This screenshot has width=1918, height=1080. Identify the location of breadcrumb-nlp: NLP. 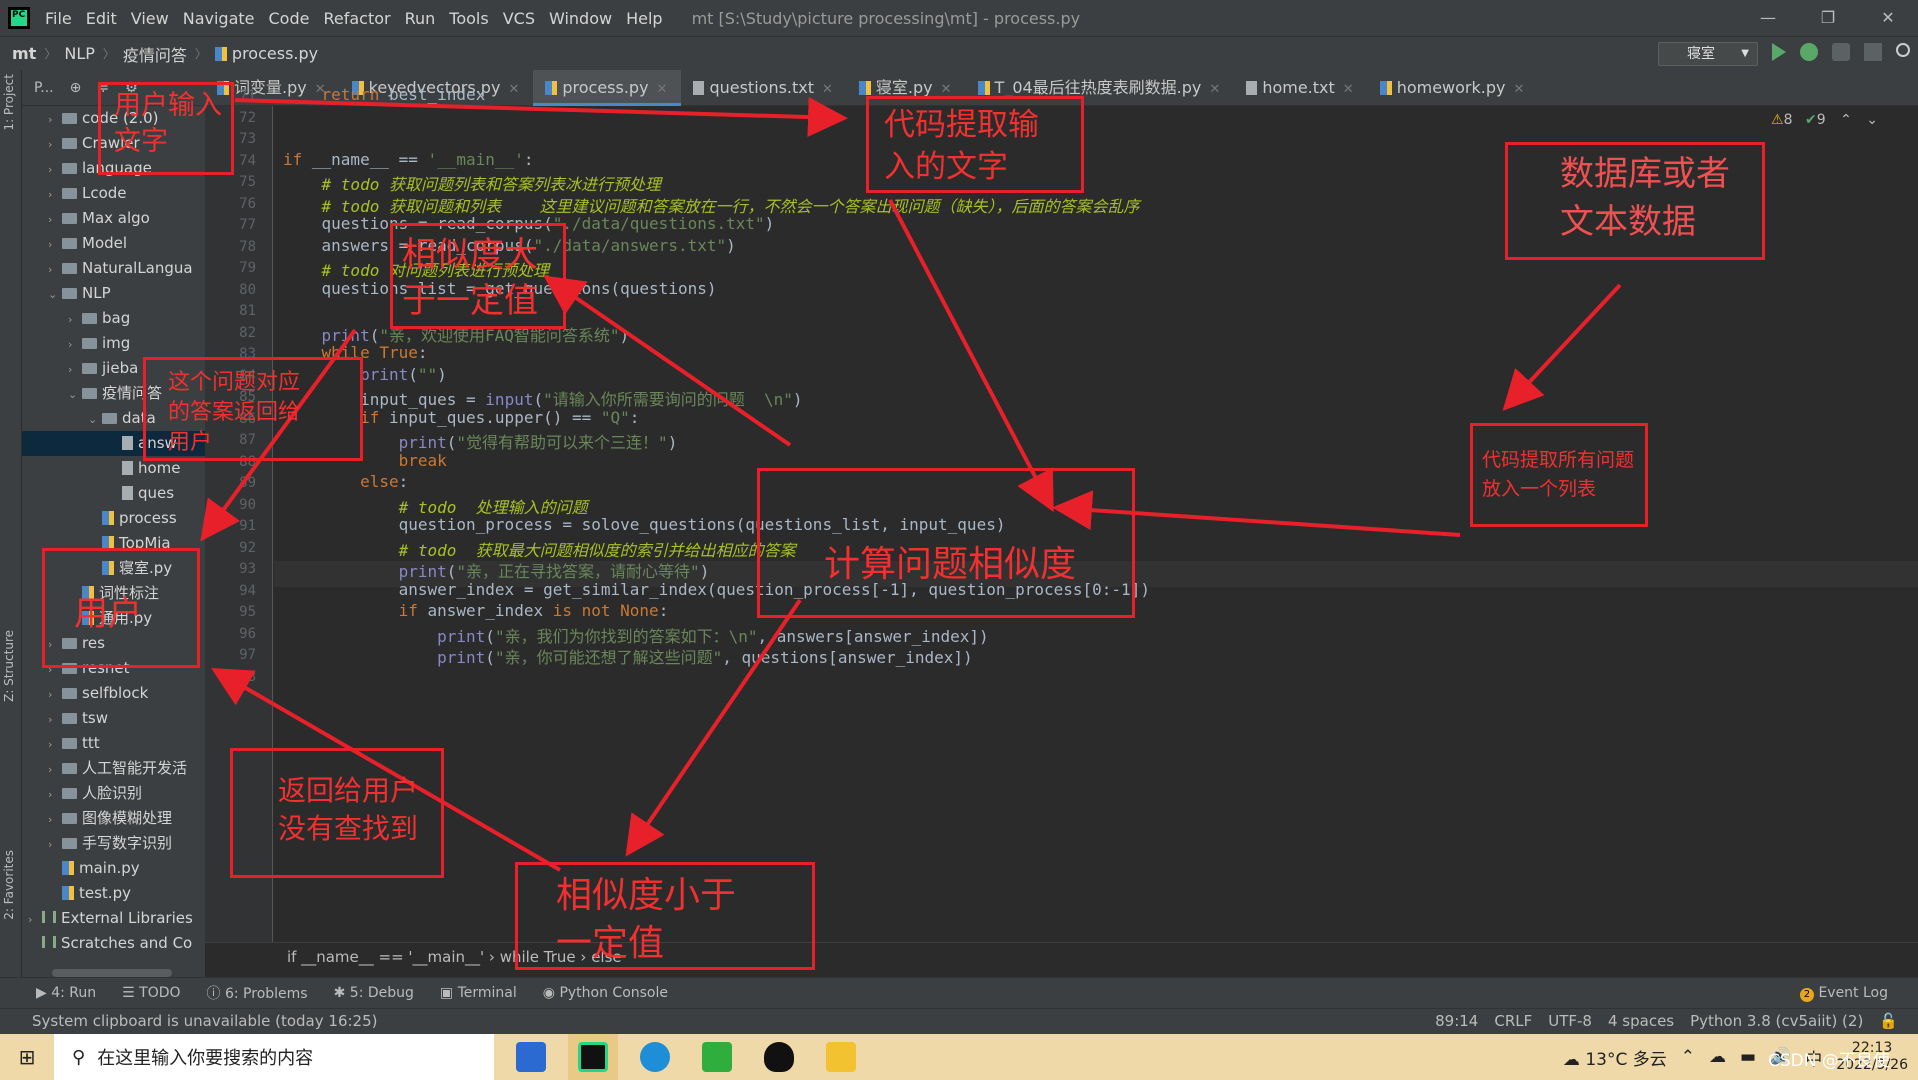
(79, 53).